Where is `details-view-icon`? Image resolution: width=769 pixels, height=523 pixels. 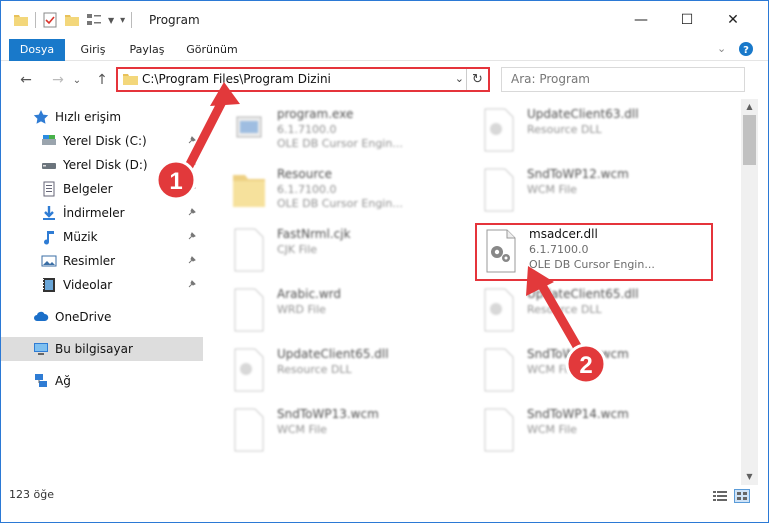
details-view-icon is located at coordinates (720, 496).